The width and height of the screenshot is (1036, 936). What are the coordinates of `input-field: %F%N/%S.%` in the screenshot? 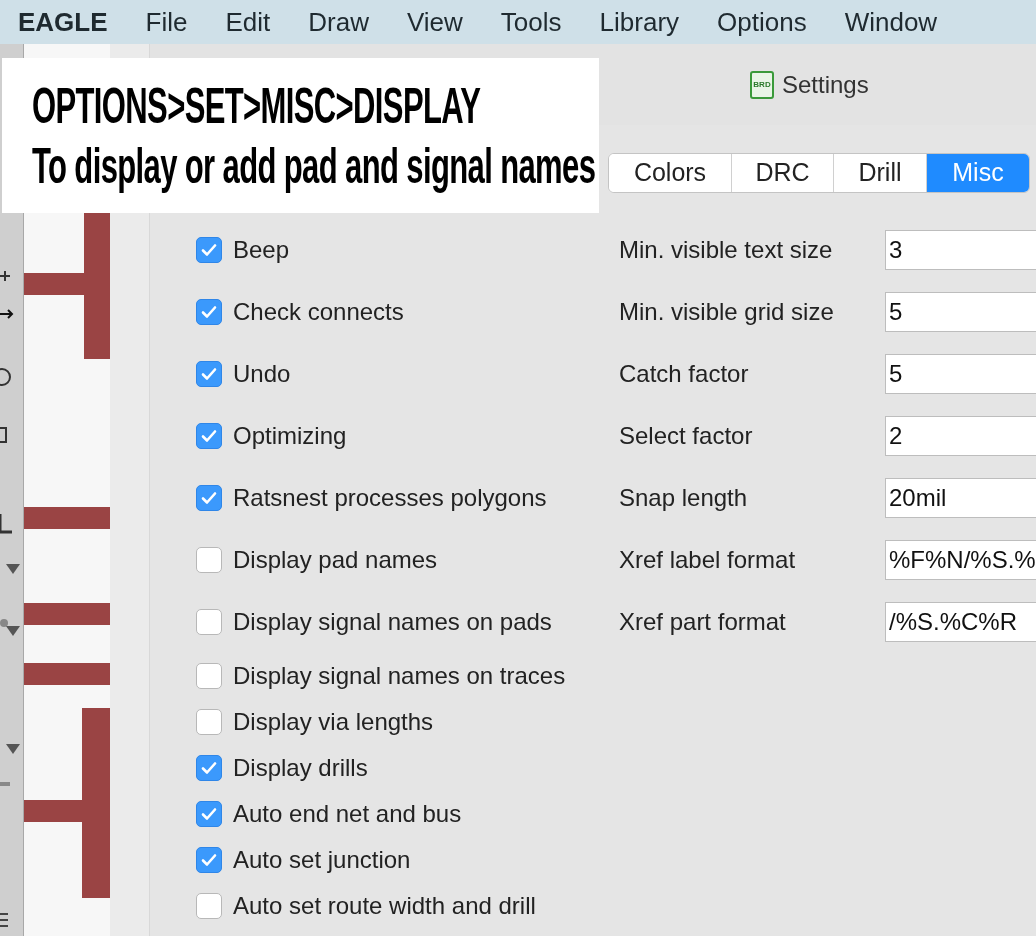 It's located at (960, 560).